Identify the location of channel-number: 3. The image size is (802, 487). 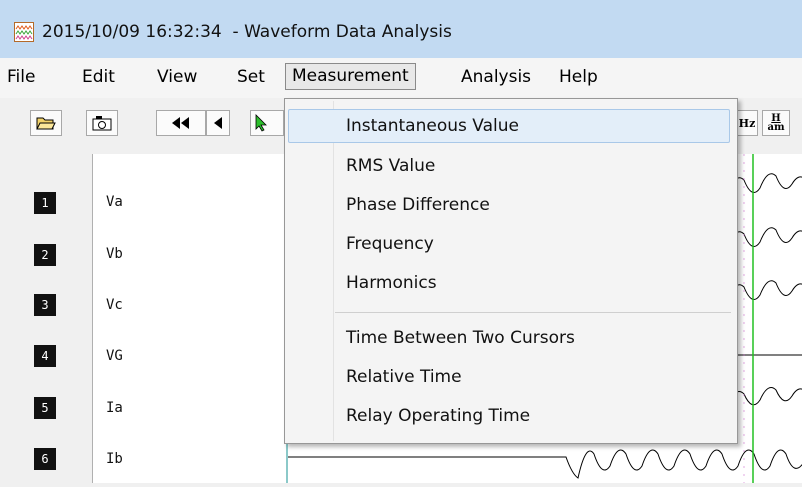
(45, 305).